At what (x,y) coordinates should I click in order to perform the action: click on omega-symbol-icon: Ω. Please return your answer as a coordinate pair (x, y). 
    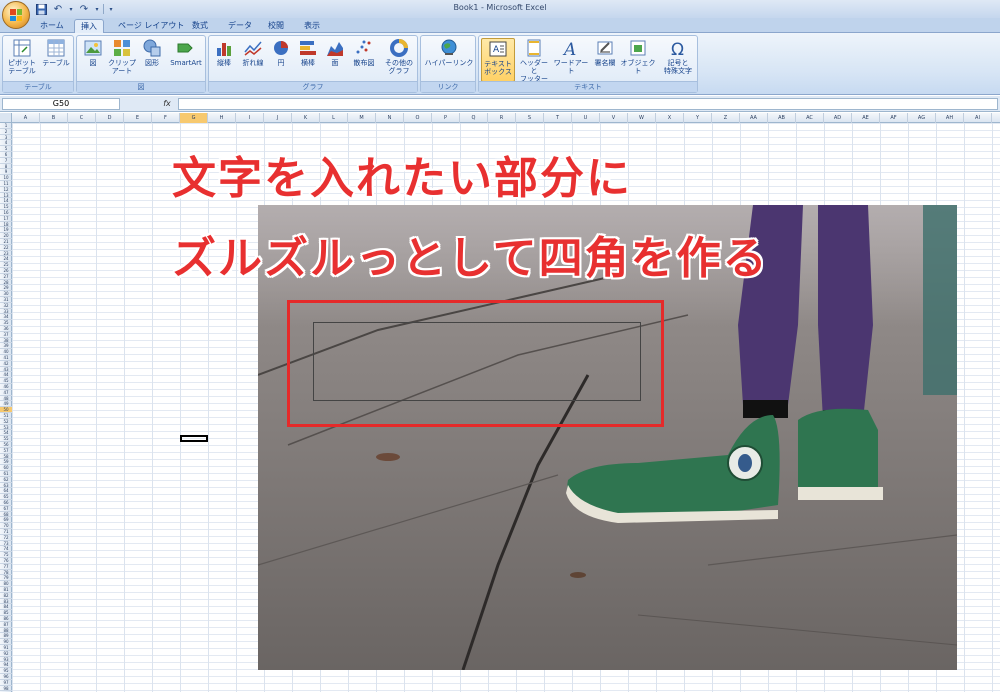
    Looking at the image, I should click on (678, 49).